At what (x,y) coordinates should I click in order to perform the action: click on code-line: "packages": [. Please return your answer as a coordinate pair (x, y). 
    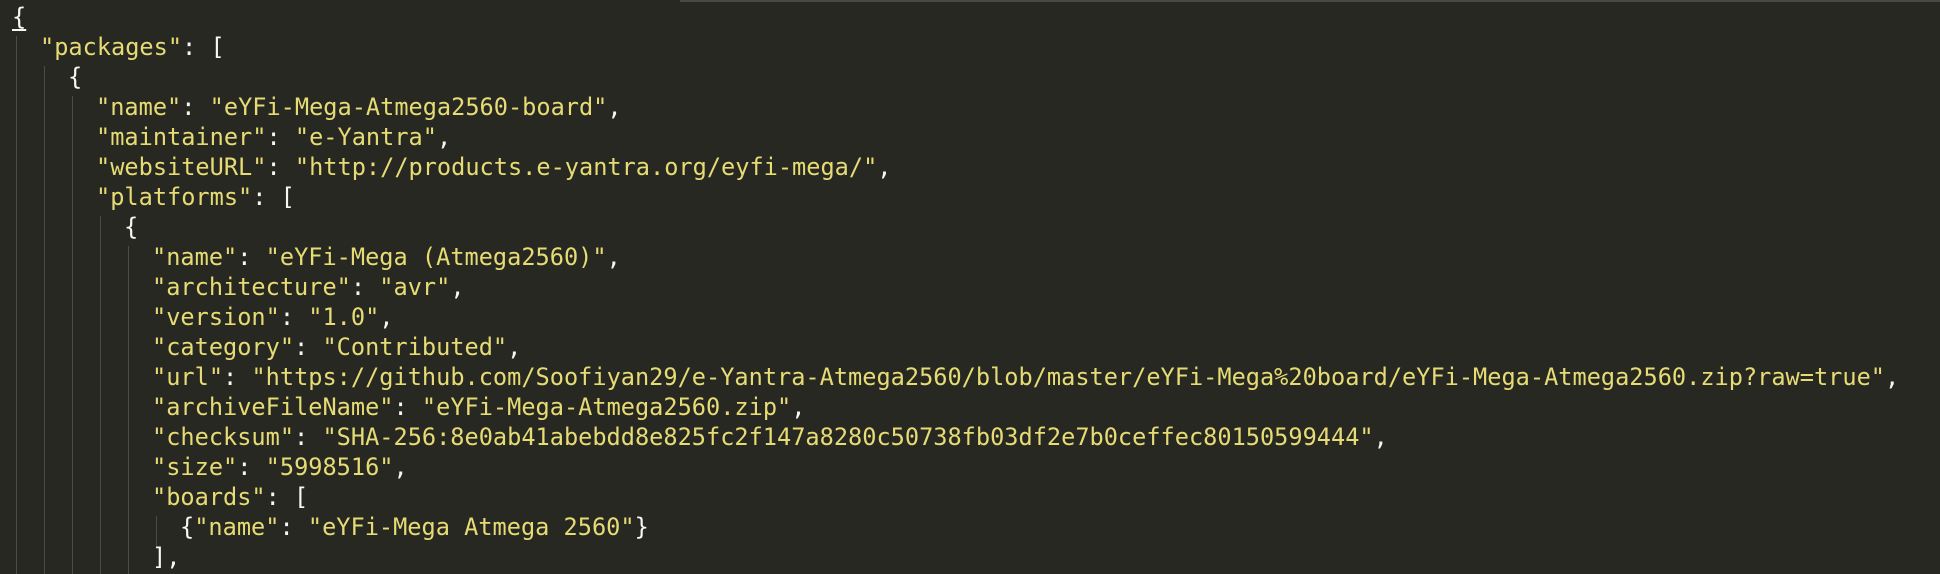
    Looking at the image, I should click on (132, 47).